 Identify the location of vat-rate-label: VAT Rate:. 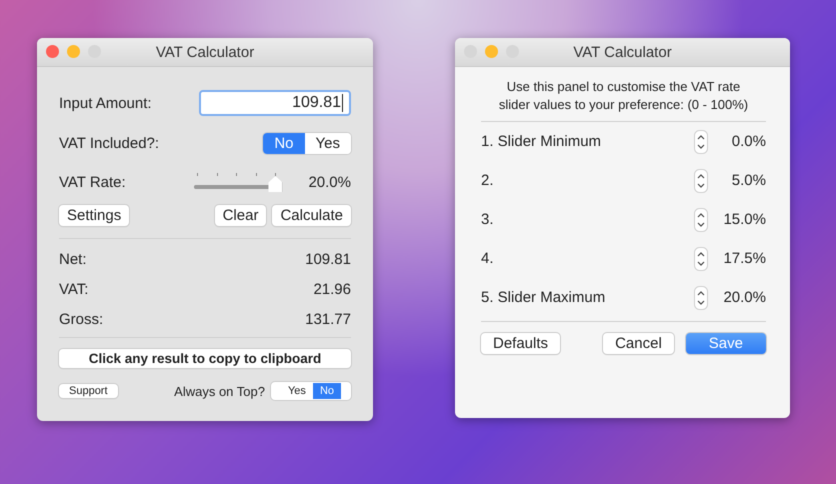
(92, 182).